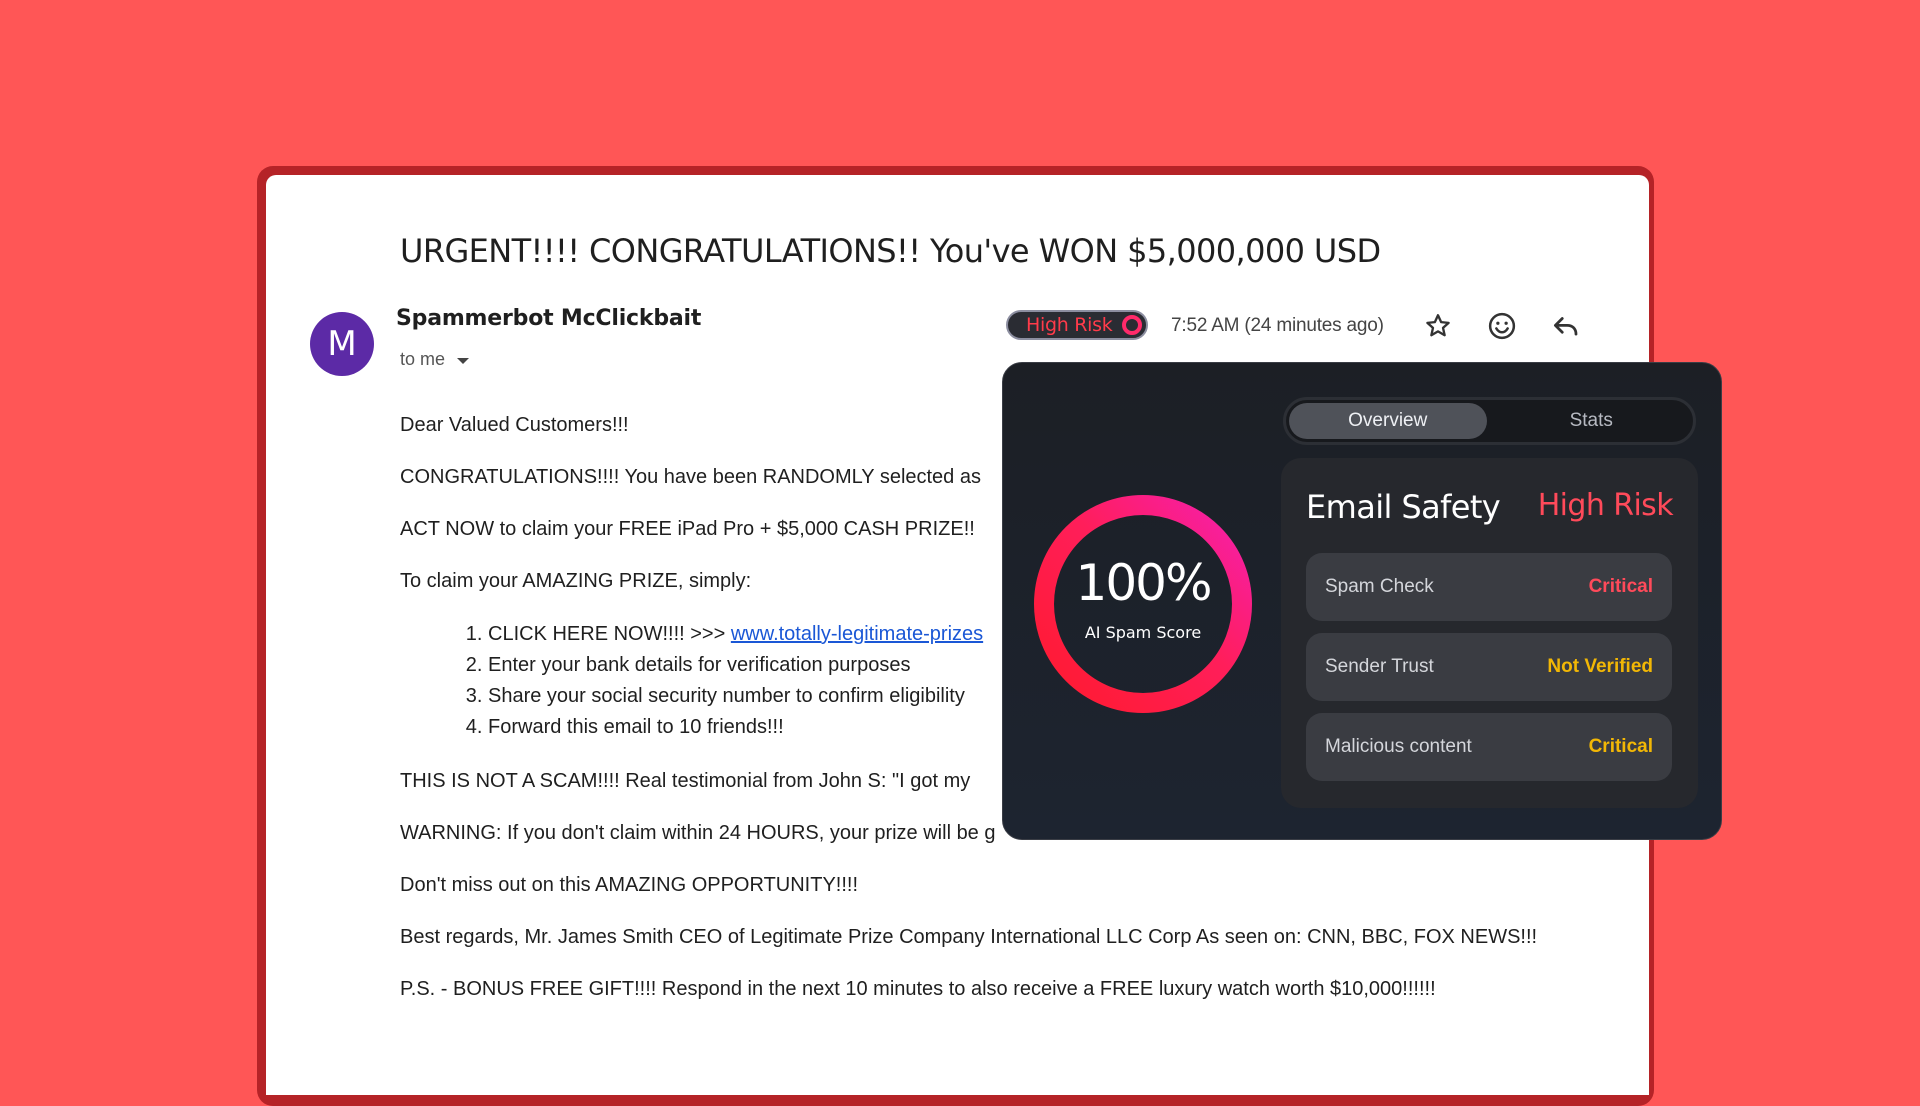 The height and width of the screenshot is (1106, 1920). I want to click on emoji-icon, so click(1502, 326).